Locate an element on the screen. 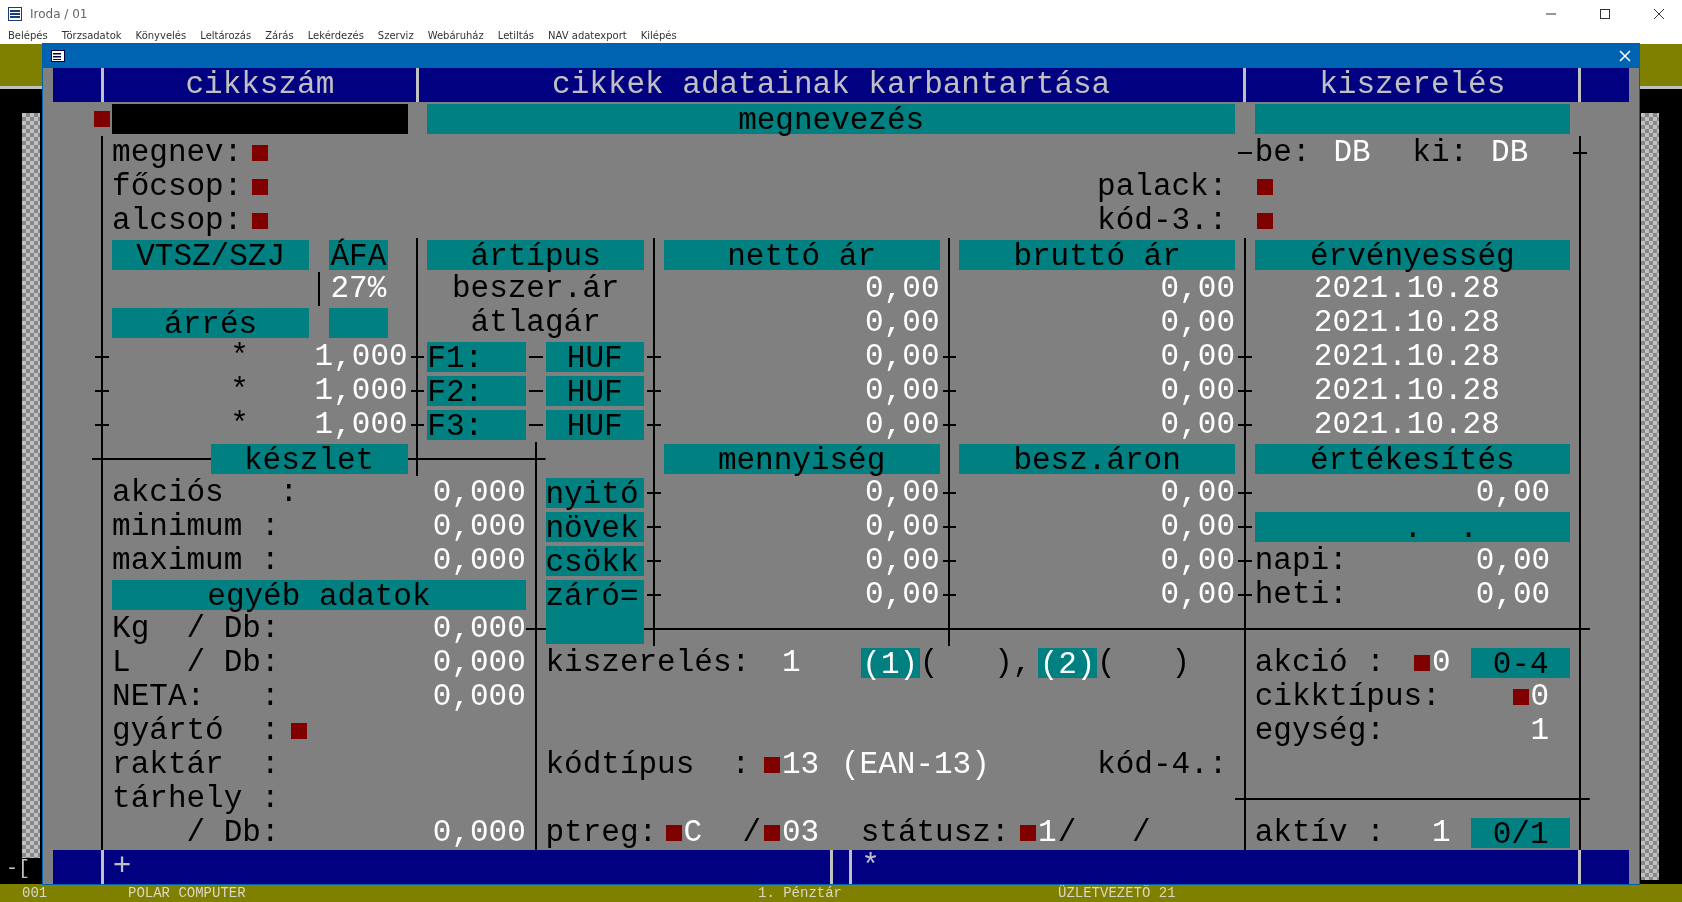 This screenshot has width=1682, height=902. section-header: egyéb adatok is located at coordinates (319, 595).